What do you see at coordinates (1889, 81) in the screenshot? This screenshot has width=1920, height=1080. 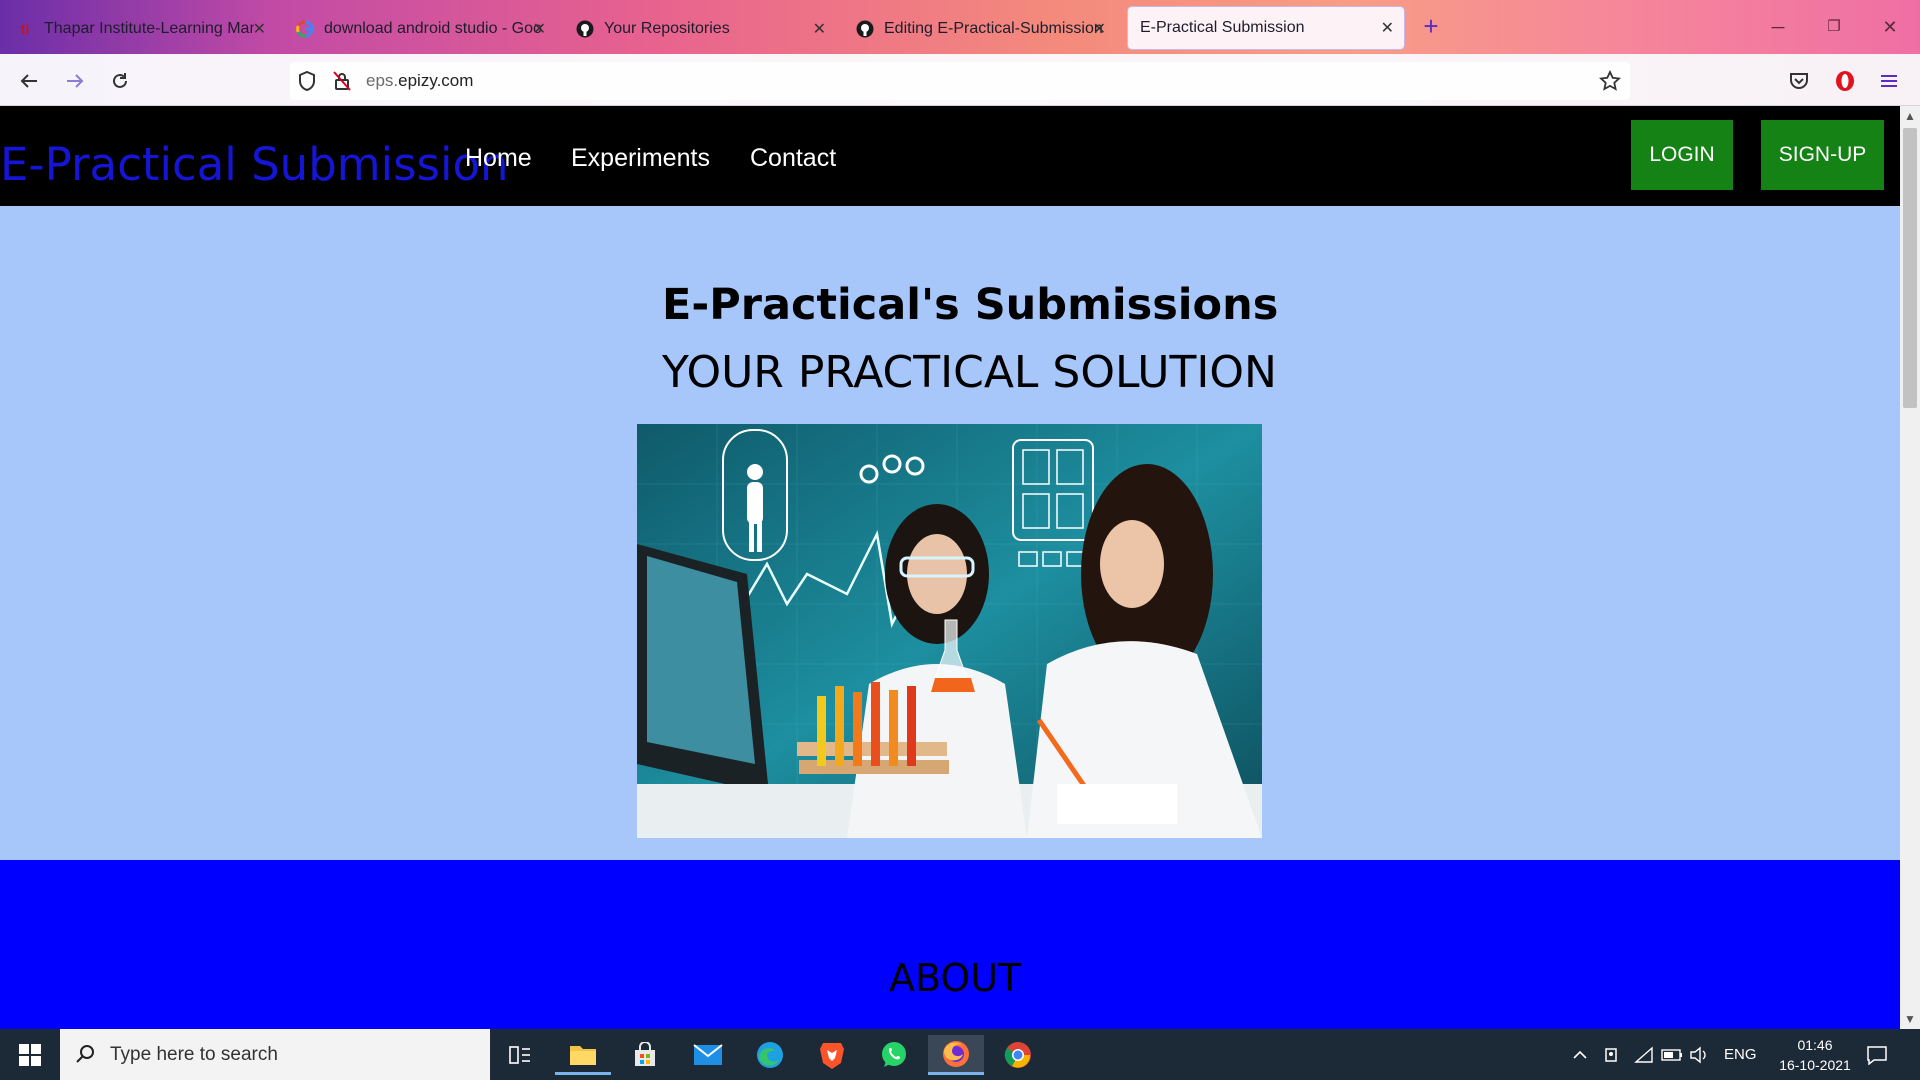 I see `hamburger-menu-icon` at bounding box center [1889, 81].